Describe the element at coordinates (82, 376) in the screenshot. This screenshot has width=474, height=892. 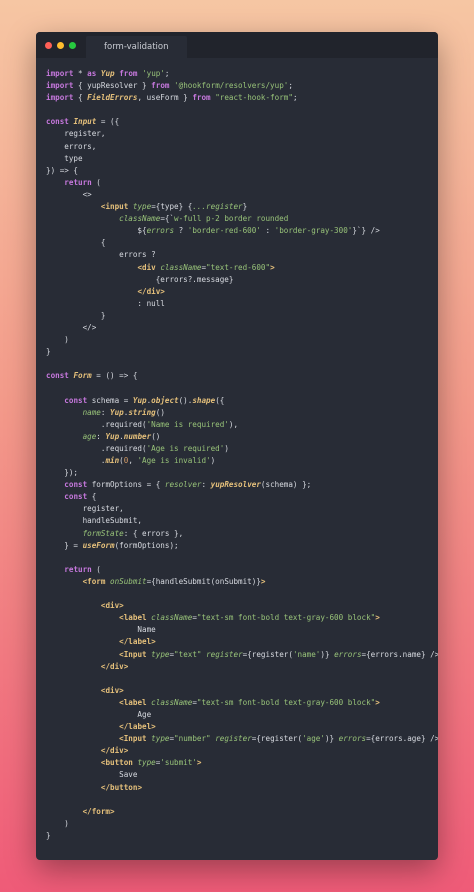
I see `code-token: Form` at that location.